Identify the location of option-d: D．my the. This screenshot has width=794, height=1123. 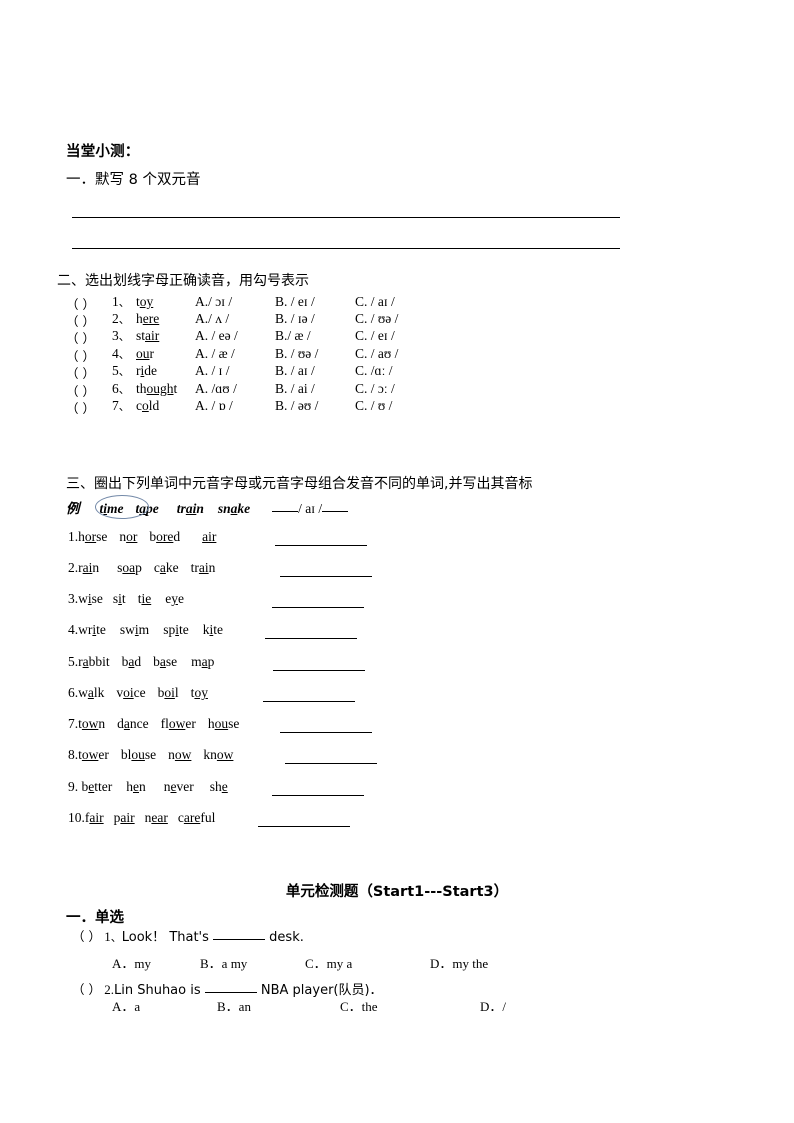
(459, 962).